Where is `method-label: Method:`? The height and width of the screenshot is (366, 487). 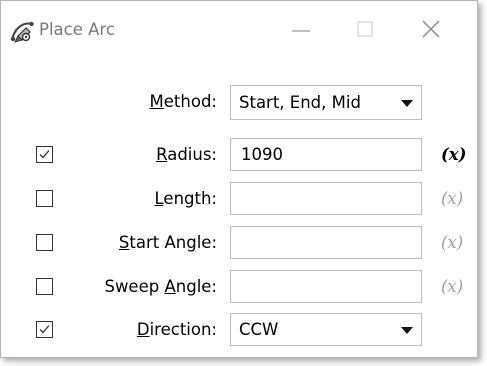 method-label: Method: is located at coordinates (183, 101).